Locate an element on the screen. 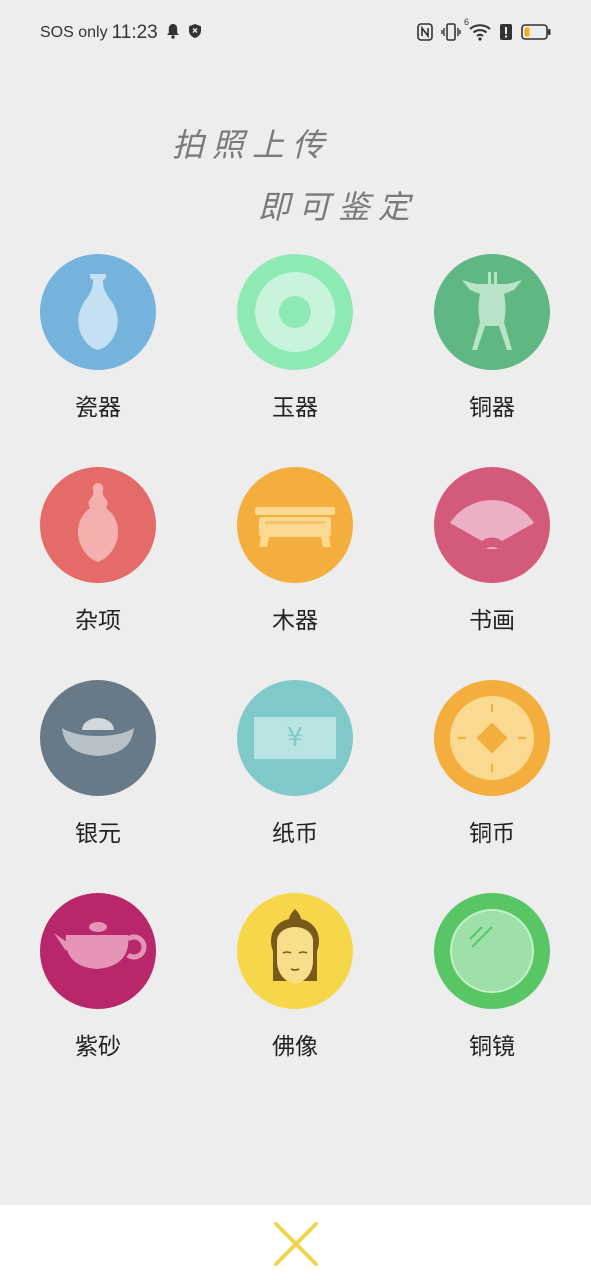 Image resolution: width=591 pixels, height=1280 pixels. bronze-mirror-icon is located at coordinates (492, 951).